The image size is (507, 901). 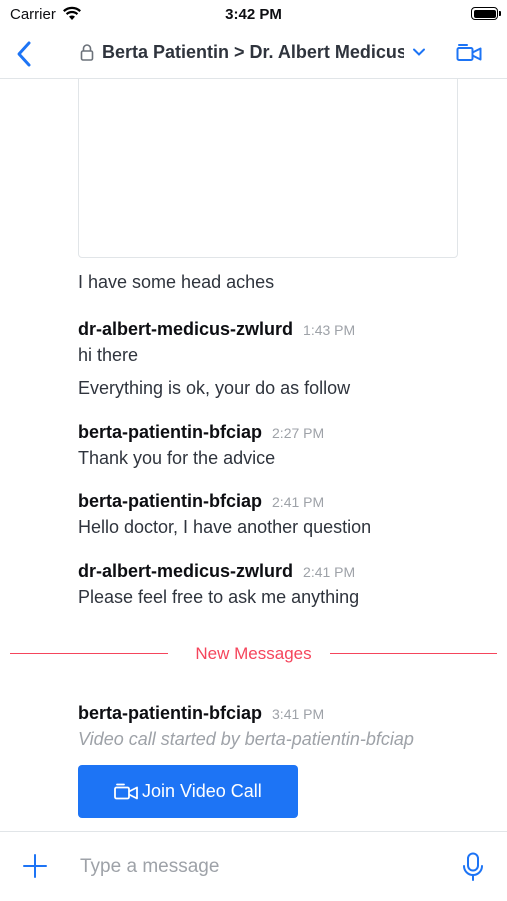 What do you see at coordinates (214, 388) in the screenshot?
I see `message-text: Everything is ok, your do as follow` at bounding box center [214, 388].